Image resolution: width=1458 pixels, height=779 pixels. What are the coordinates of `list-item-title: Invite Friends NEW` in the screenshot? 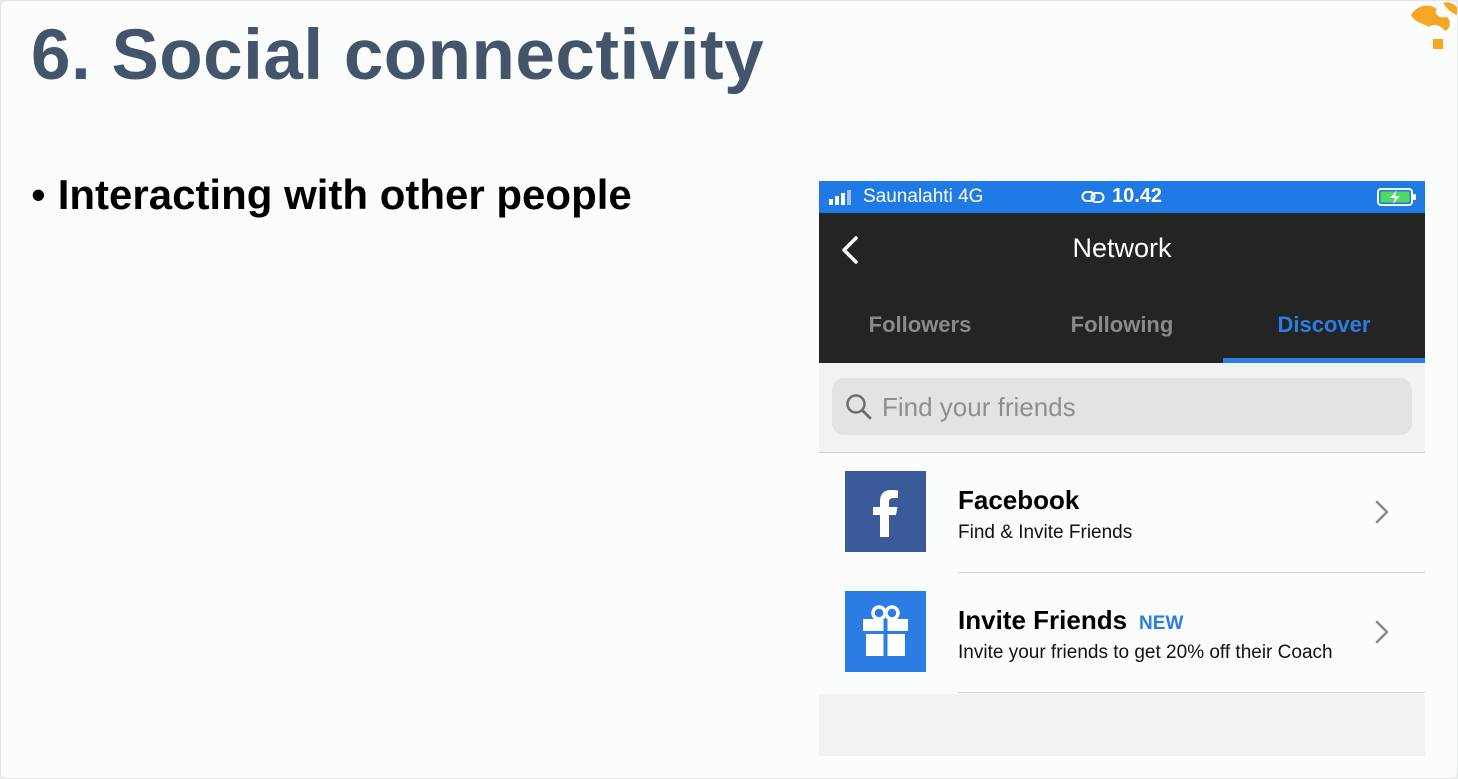 It's located at (1070, 620).